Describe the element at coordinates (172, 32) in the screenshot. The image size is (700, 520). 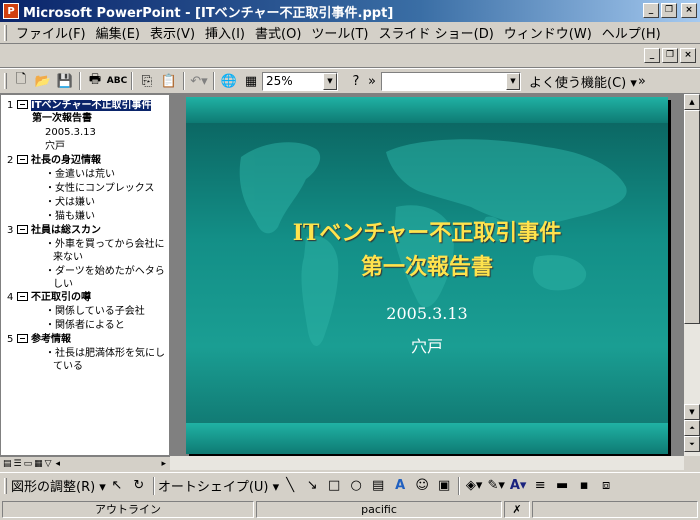
I see `menu-view: 表示(V)` at that location.